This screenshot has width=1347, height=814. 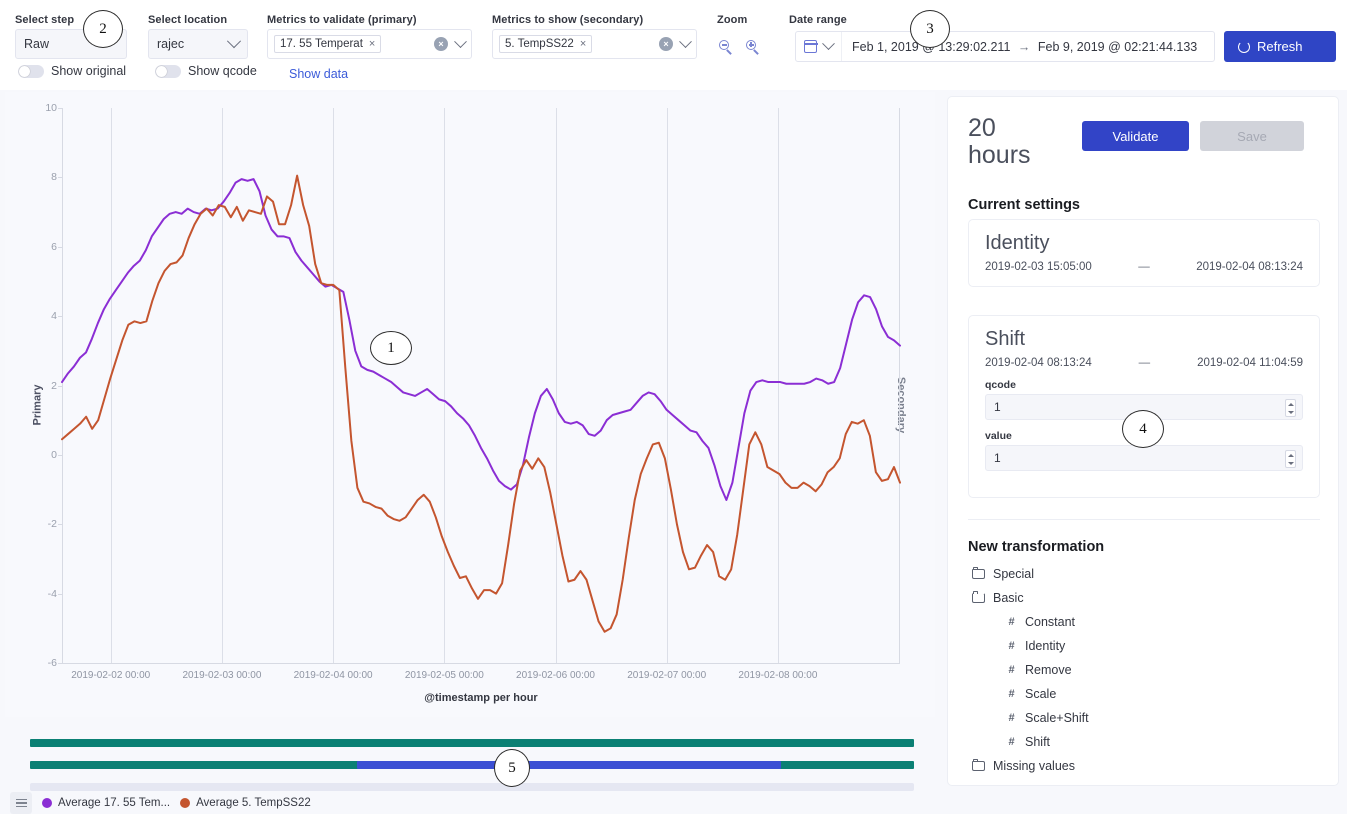 I want to click on transformation-tree-item: Basic, so click(x=998, y=597).